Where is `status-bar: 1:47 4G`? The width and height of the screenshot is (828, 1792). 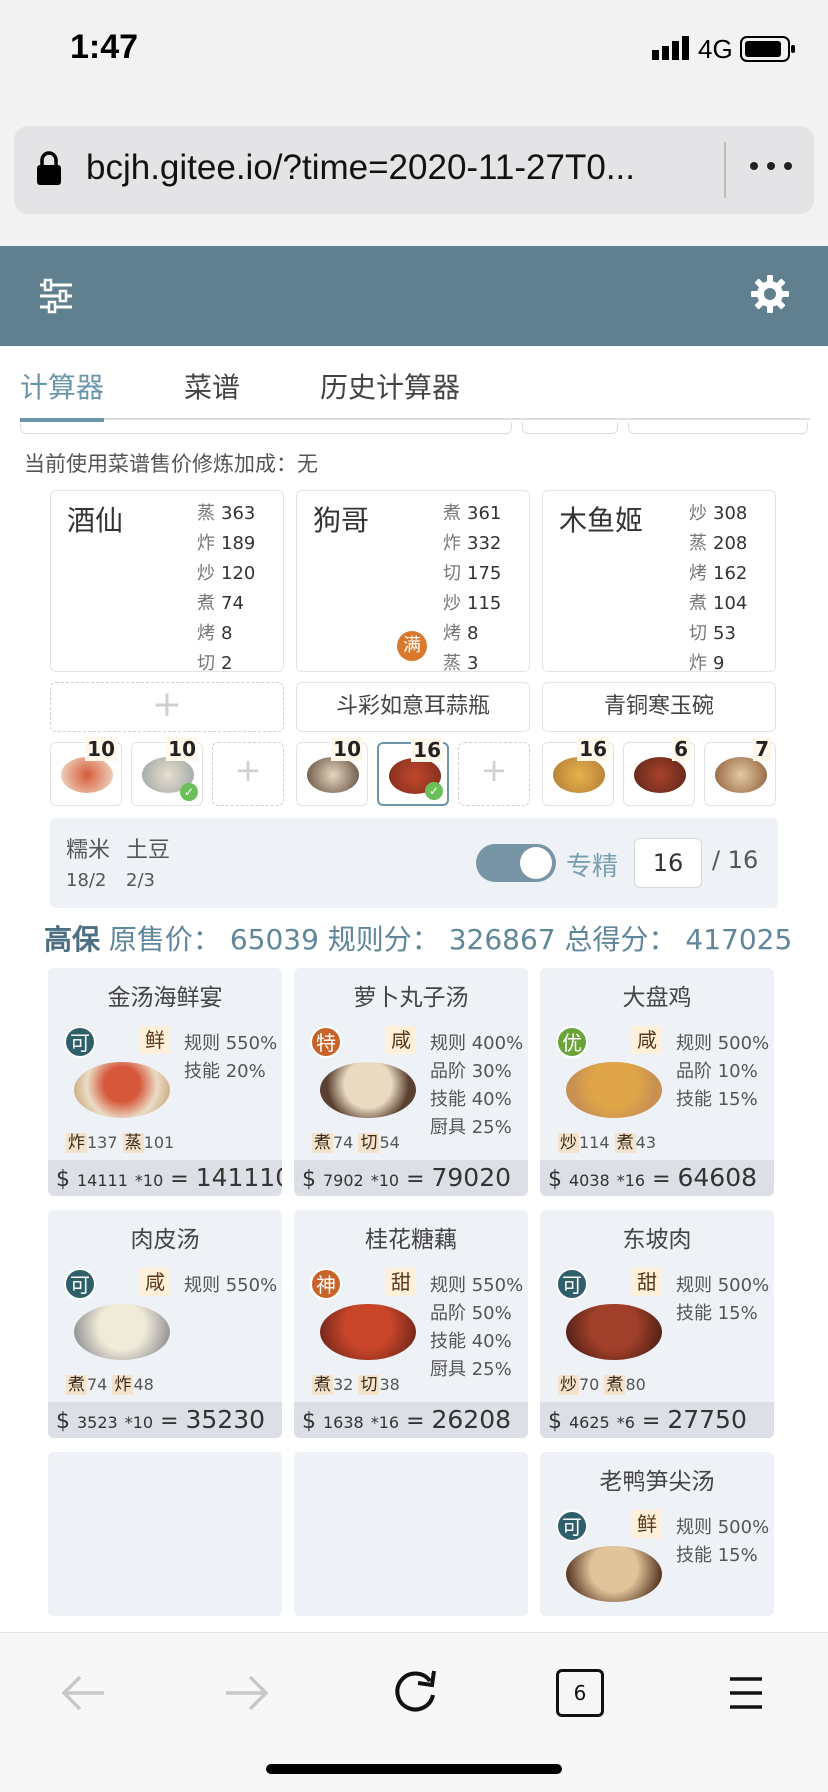 status-bar: 1:47 4G is located at coordinates (414, 50).